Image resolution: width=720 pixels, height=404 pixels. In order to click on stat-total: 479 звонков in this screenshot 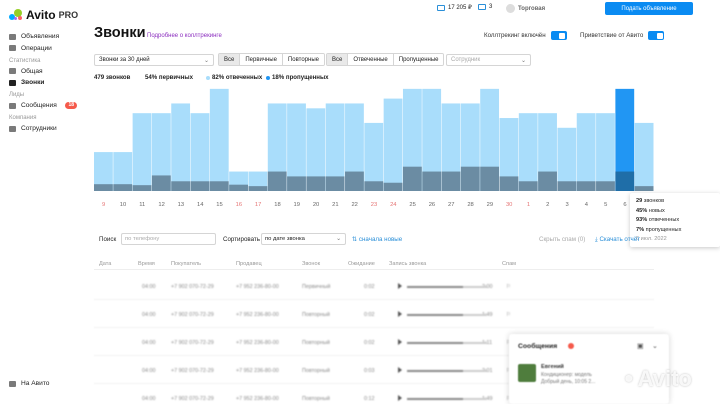, I will do `click(112, 77)`.